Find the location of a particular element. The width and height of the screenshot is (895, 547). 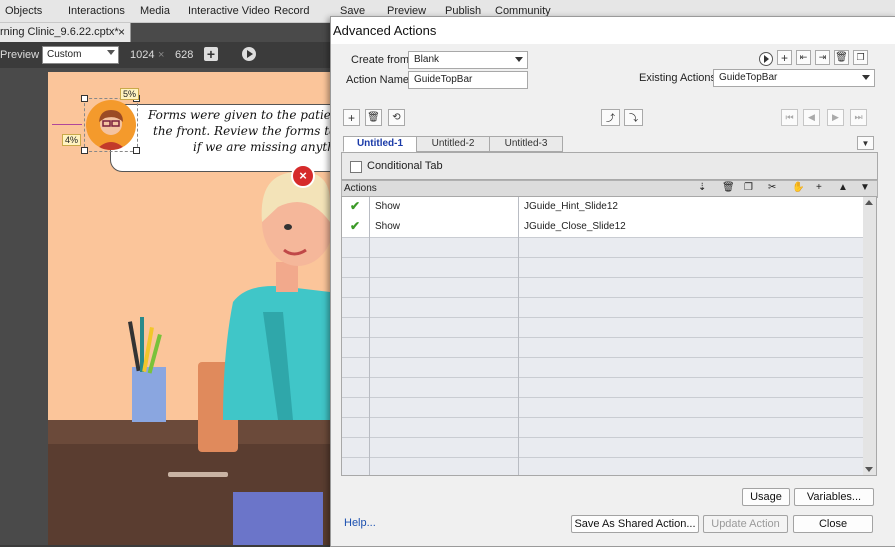

cut-row-icon: ✂ is located at coordinates (772, 187).